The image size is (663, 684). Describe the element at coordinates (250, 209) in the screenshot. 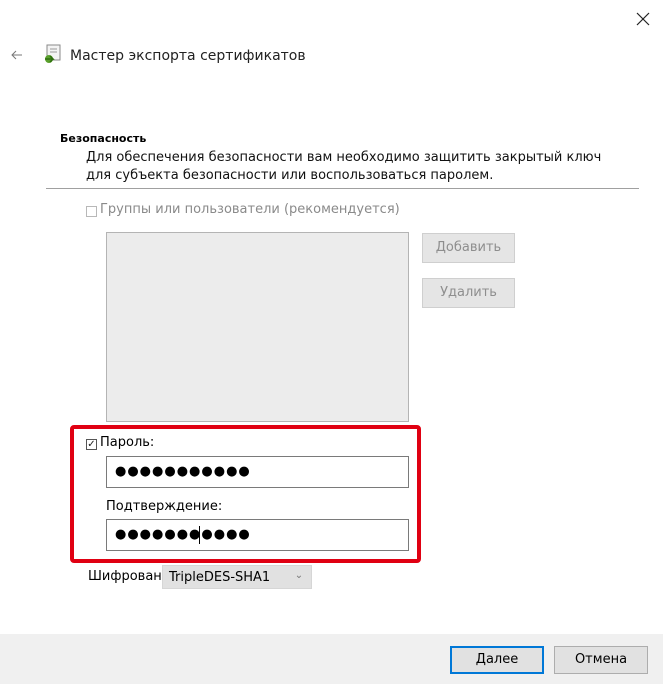

I see `groups-checkbox-label: Группы или пользователи (рекомендуется)` at that location.